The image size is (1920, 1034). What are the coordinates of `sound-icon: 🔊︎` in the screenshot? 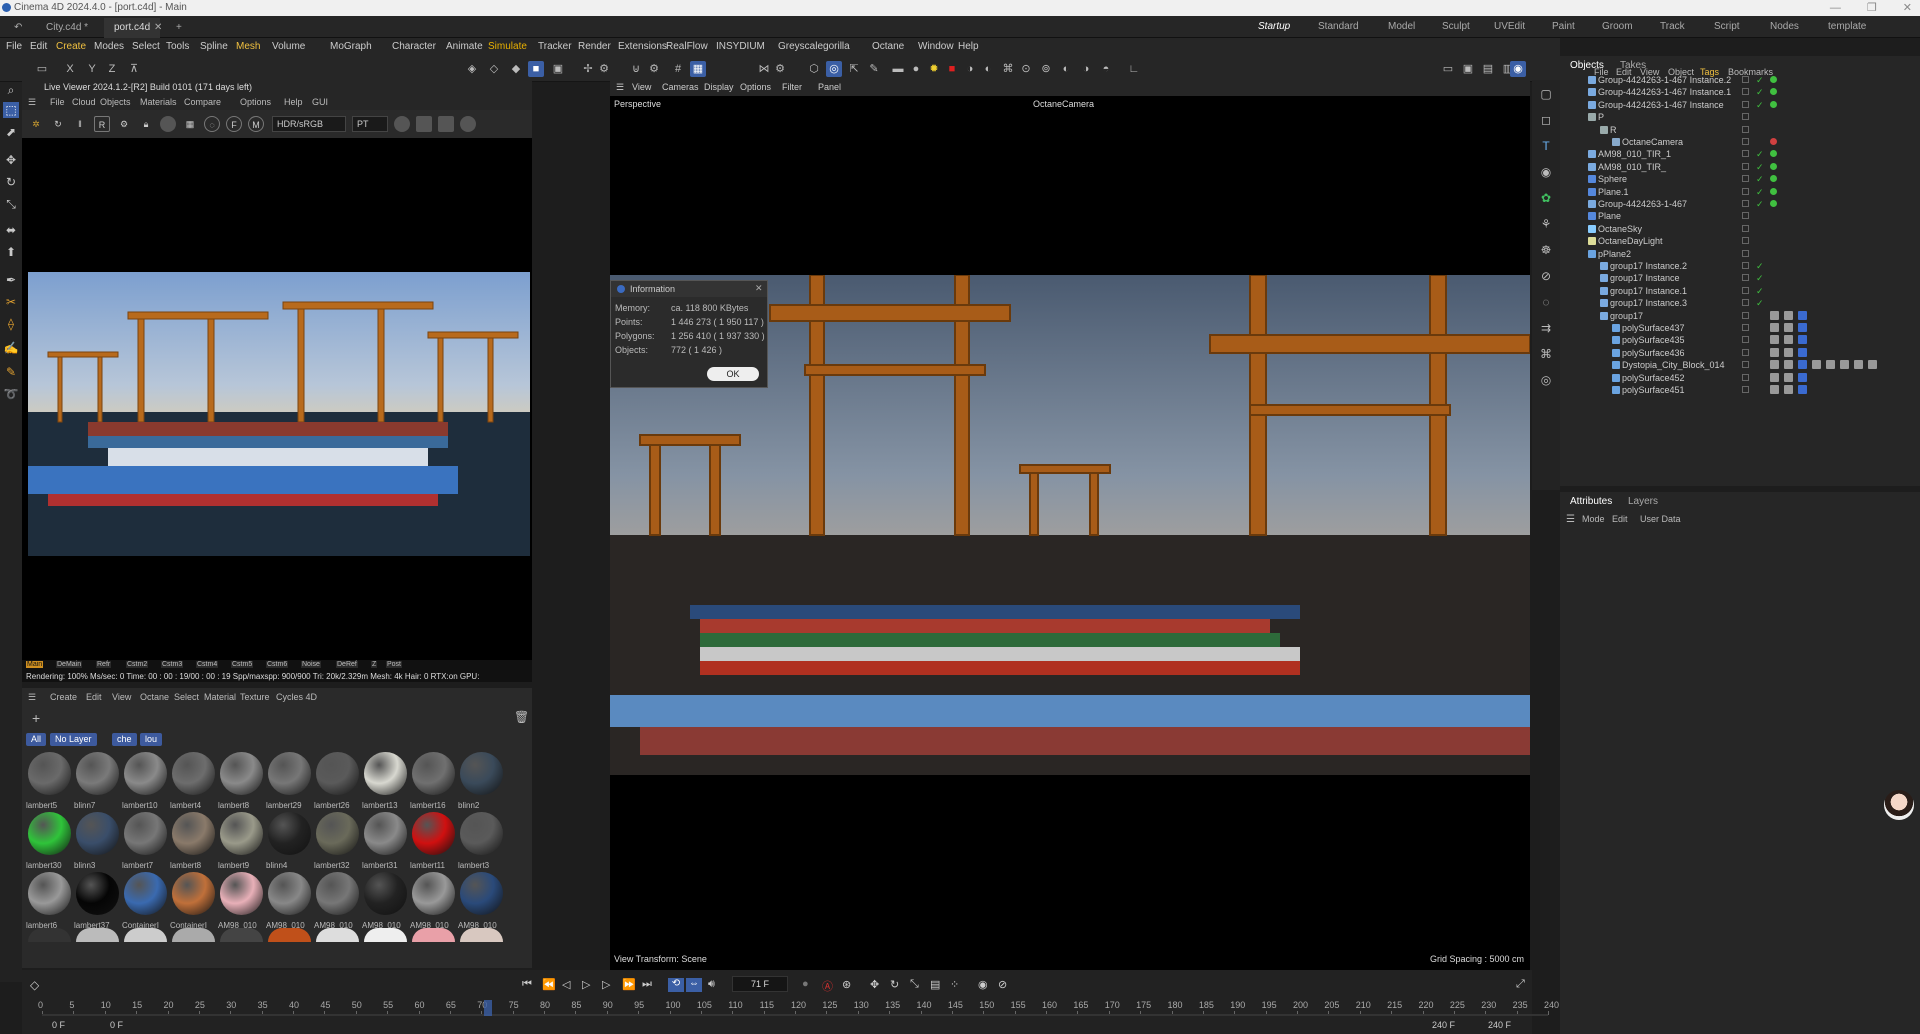 It's located at (711, 984).